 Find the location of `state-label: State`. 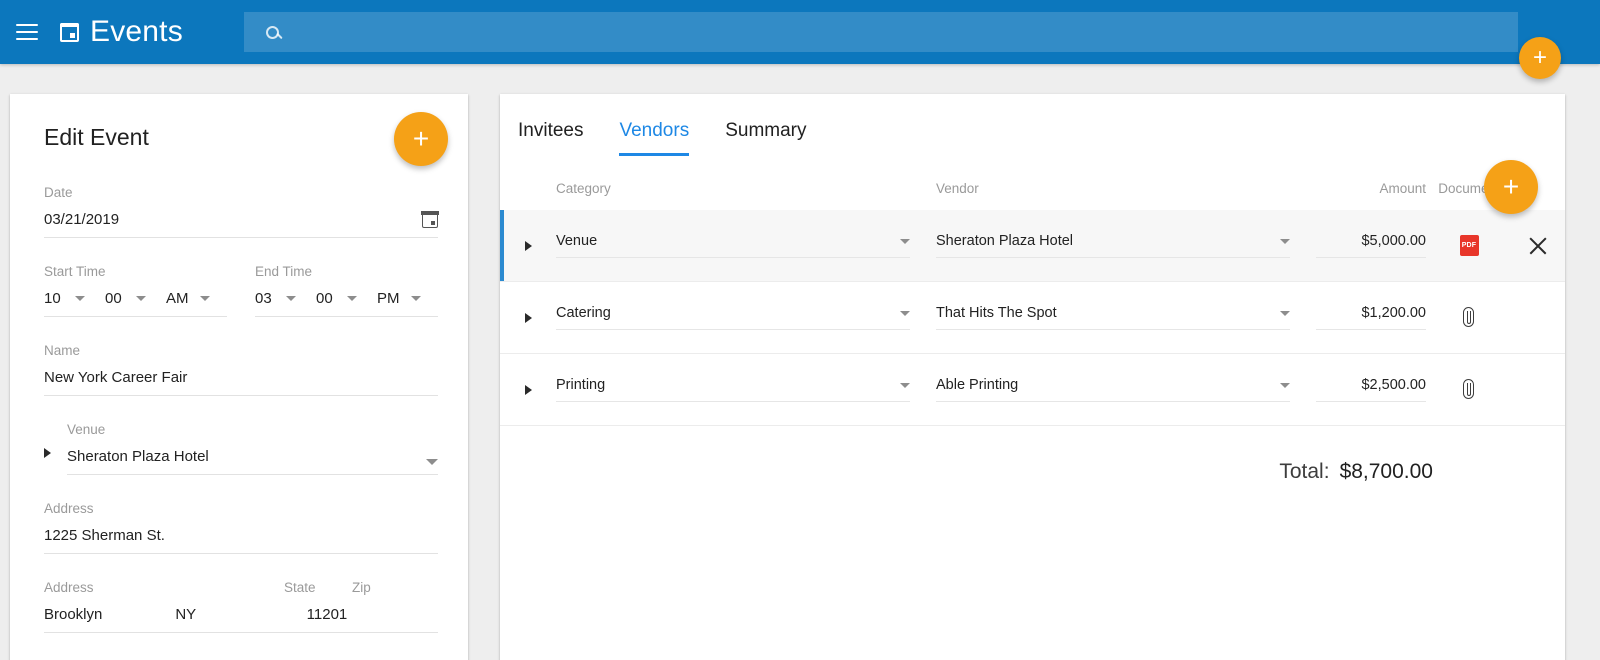

state-label: State is located at coordinates (300, 587).